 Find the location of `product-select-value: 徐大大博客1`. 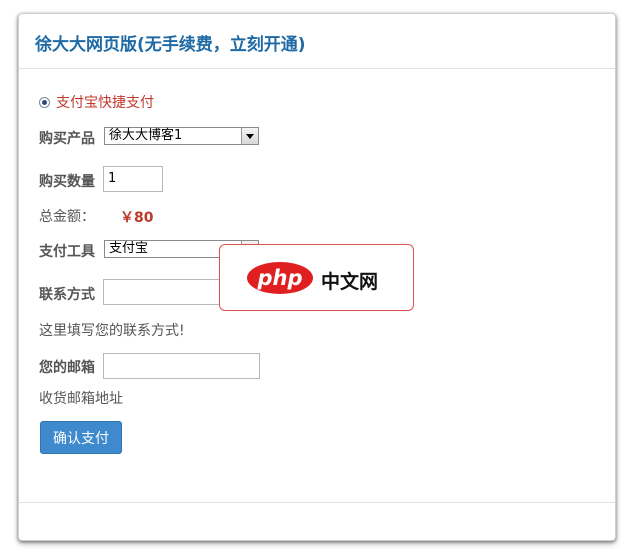

product-select-value: 徐大大博客1 is located at coordinates (146, 135).